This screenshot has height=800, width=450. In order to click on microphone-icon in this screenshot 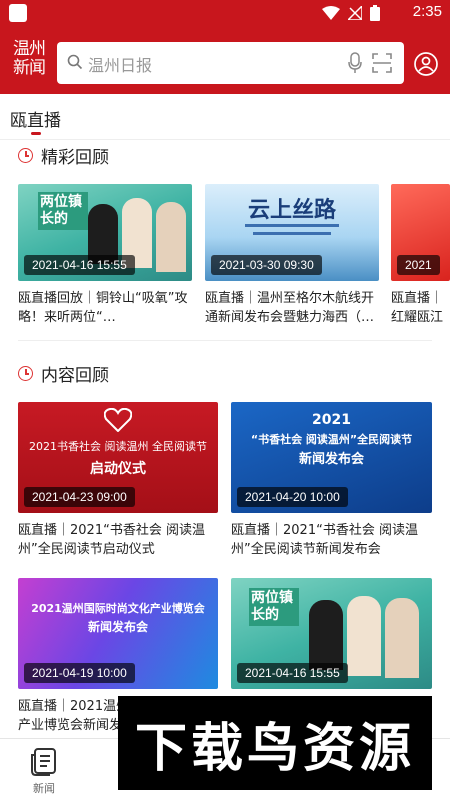, I will do `click(355, 63)`.